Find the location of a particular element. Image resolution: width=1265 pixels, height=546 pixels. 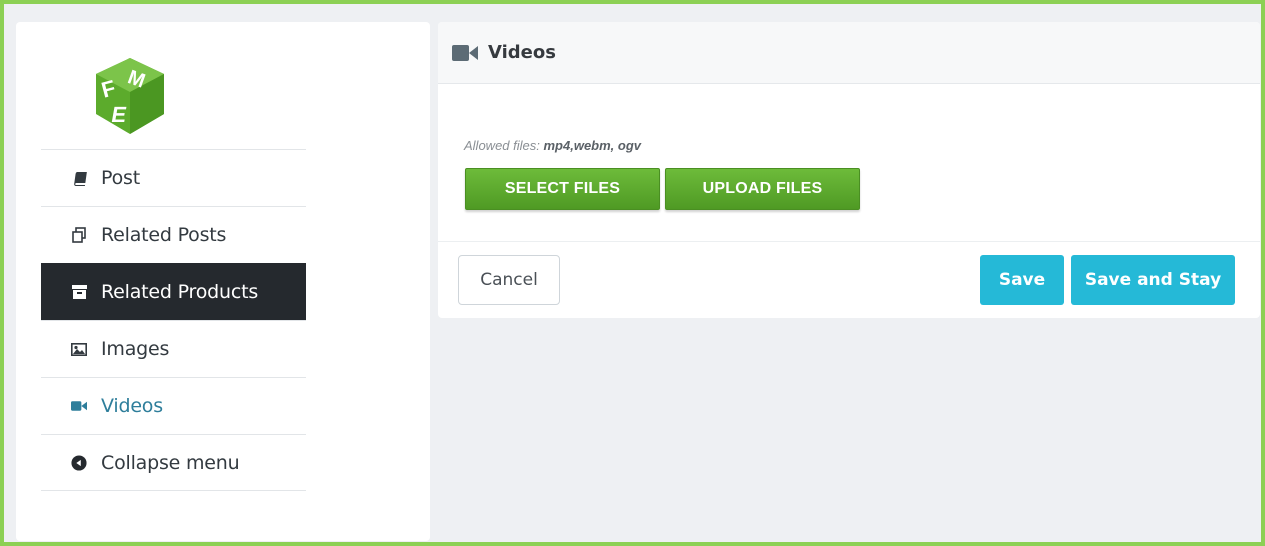

collapse-arrow-icon is located at coordinates (79, 462).